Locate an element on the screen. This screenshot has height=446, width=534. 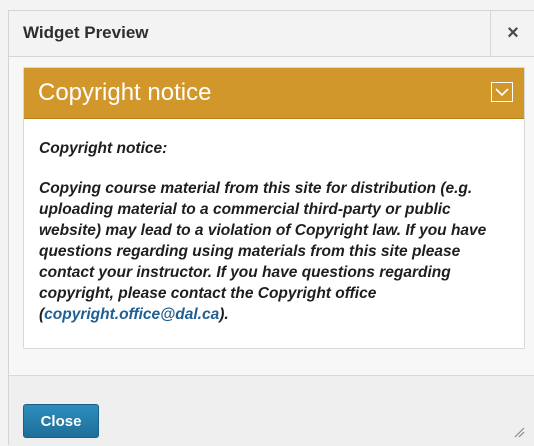
dialog-titlebar: Widget Preview × is located at coordinates (271, 34).